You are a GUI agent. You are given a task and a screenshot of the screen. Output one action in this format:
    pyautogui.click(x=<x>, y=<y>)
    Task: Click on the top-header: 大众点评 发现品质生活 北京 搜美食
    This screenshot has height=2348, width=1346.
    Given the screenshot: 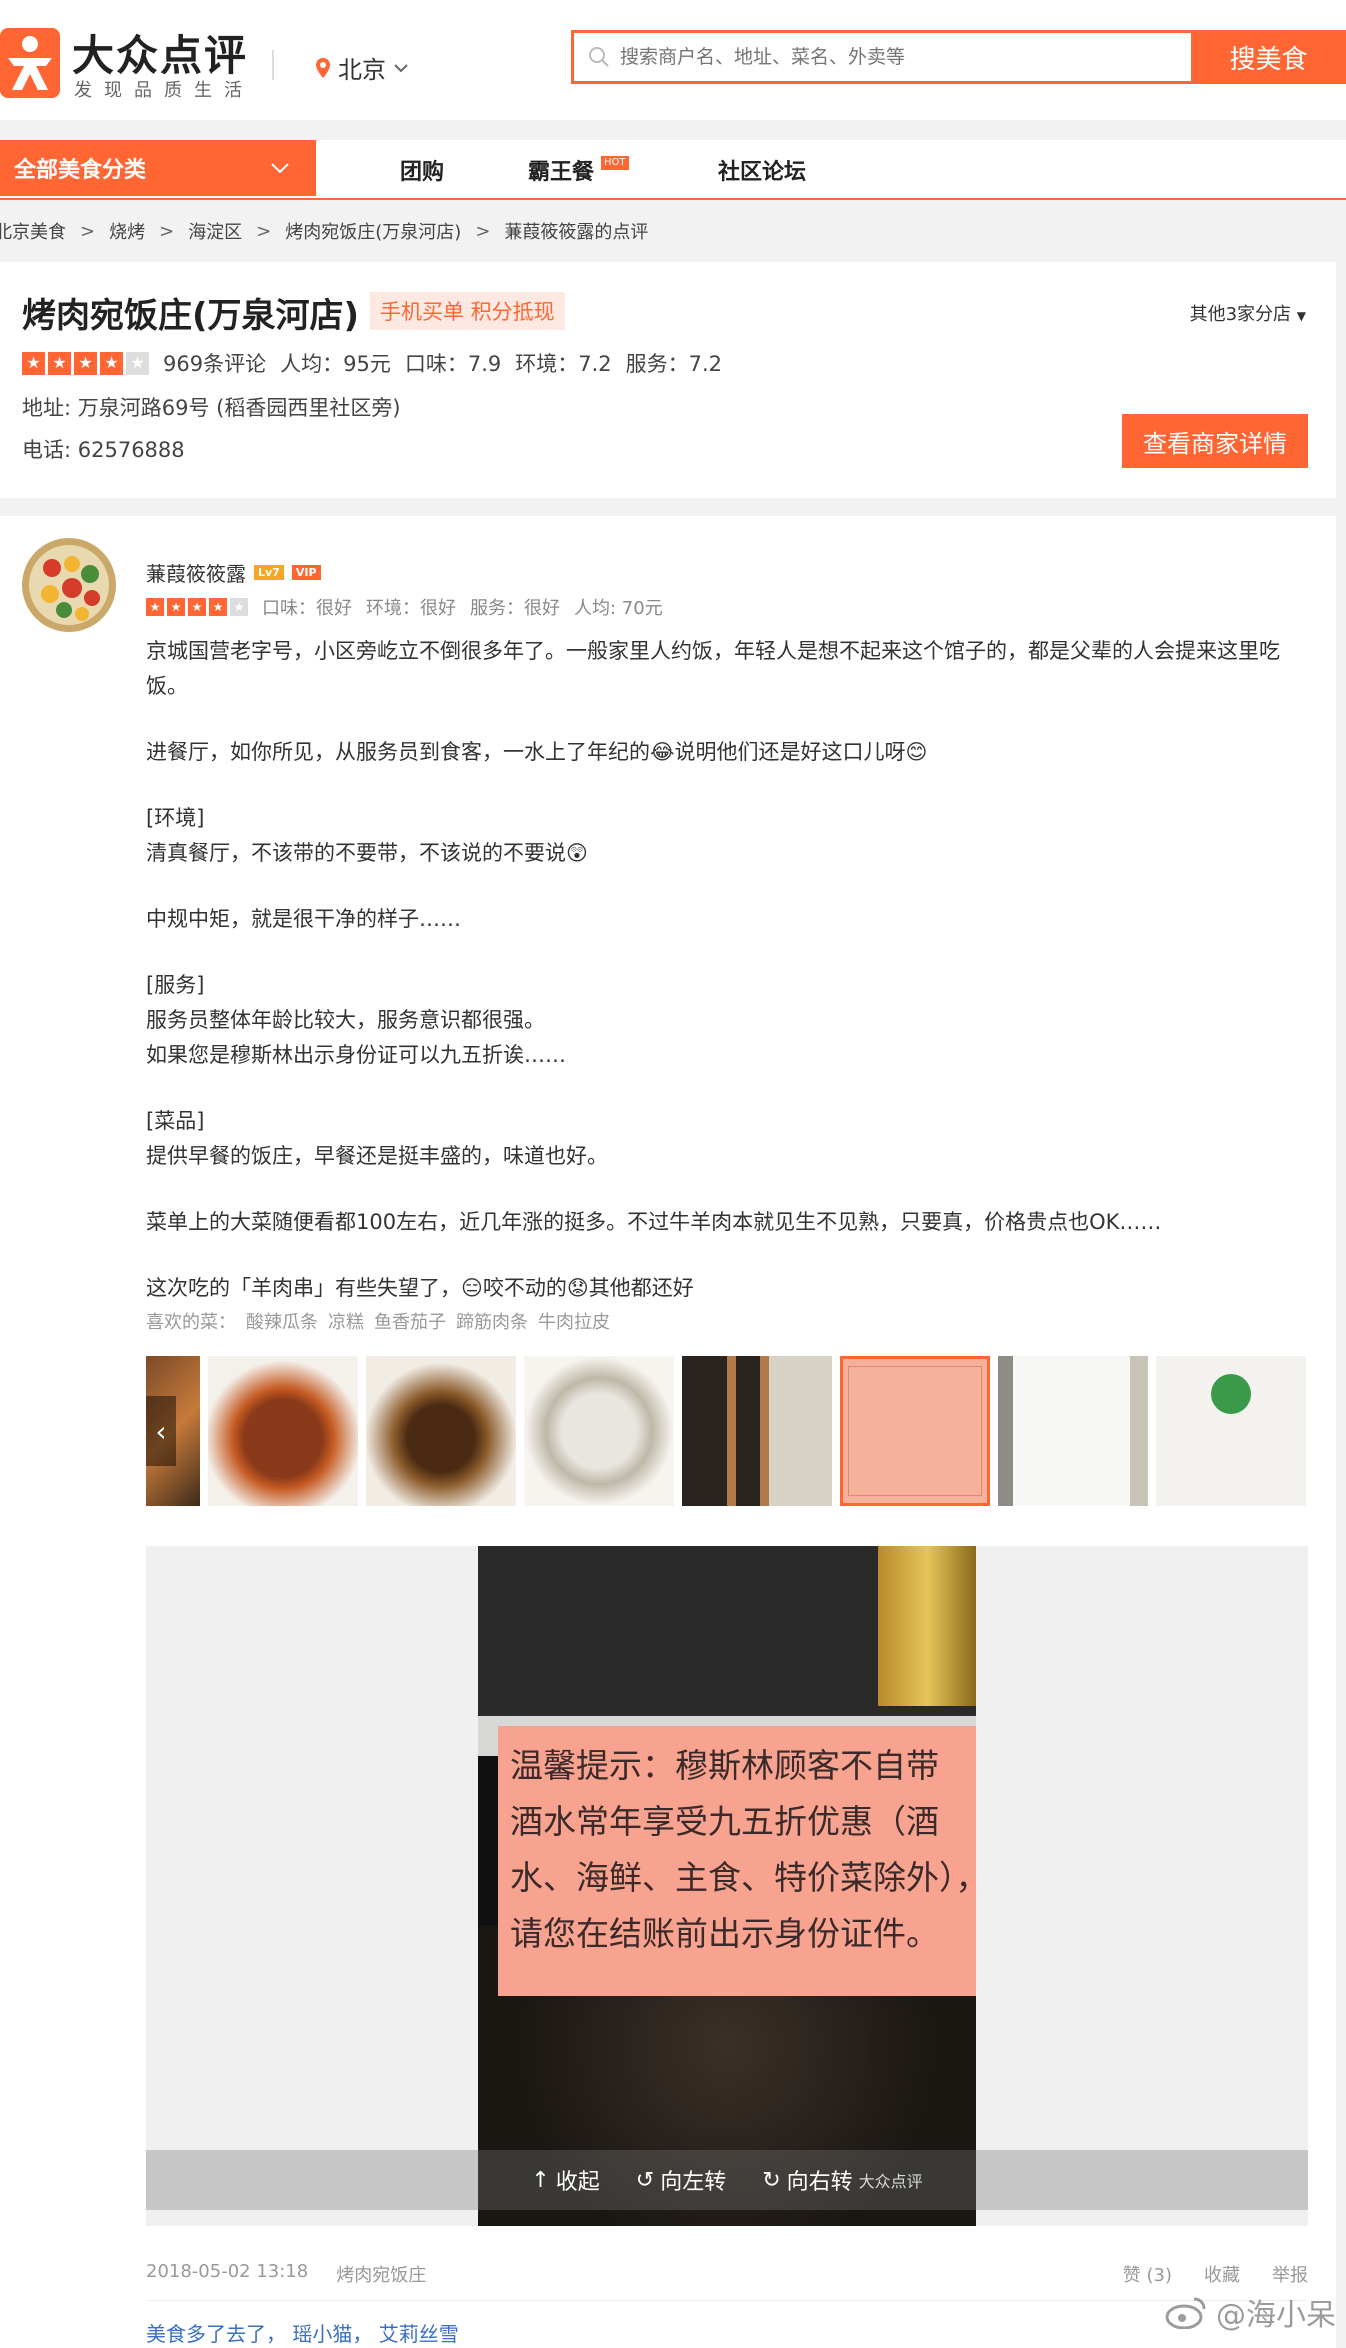 What is the action you would take?
    pyautogui.click(x=673, y=60)
    